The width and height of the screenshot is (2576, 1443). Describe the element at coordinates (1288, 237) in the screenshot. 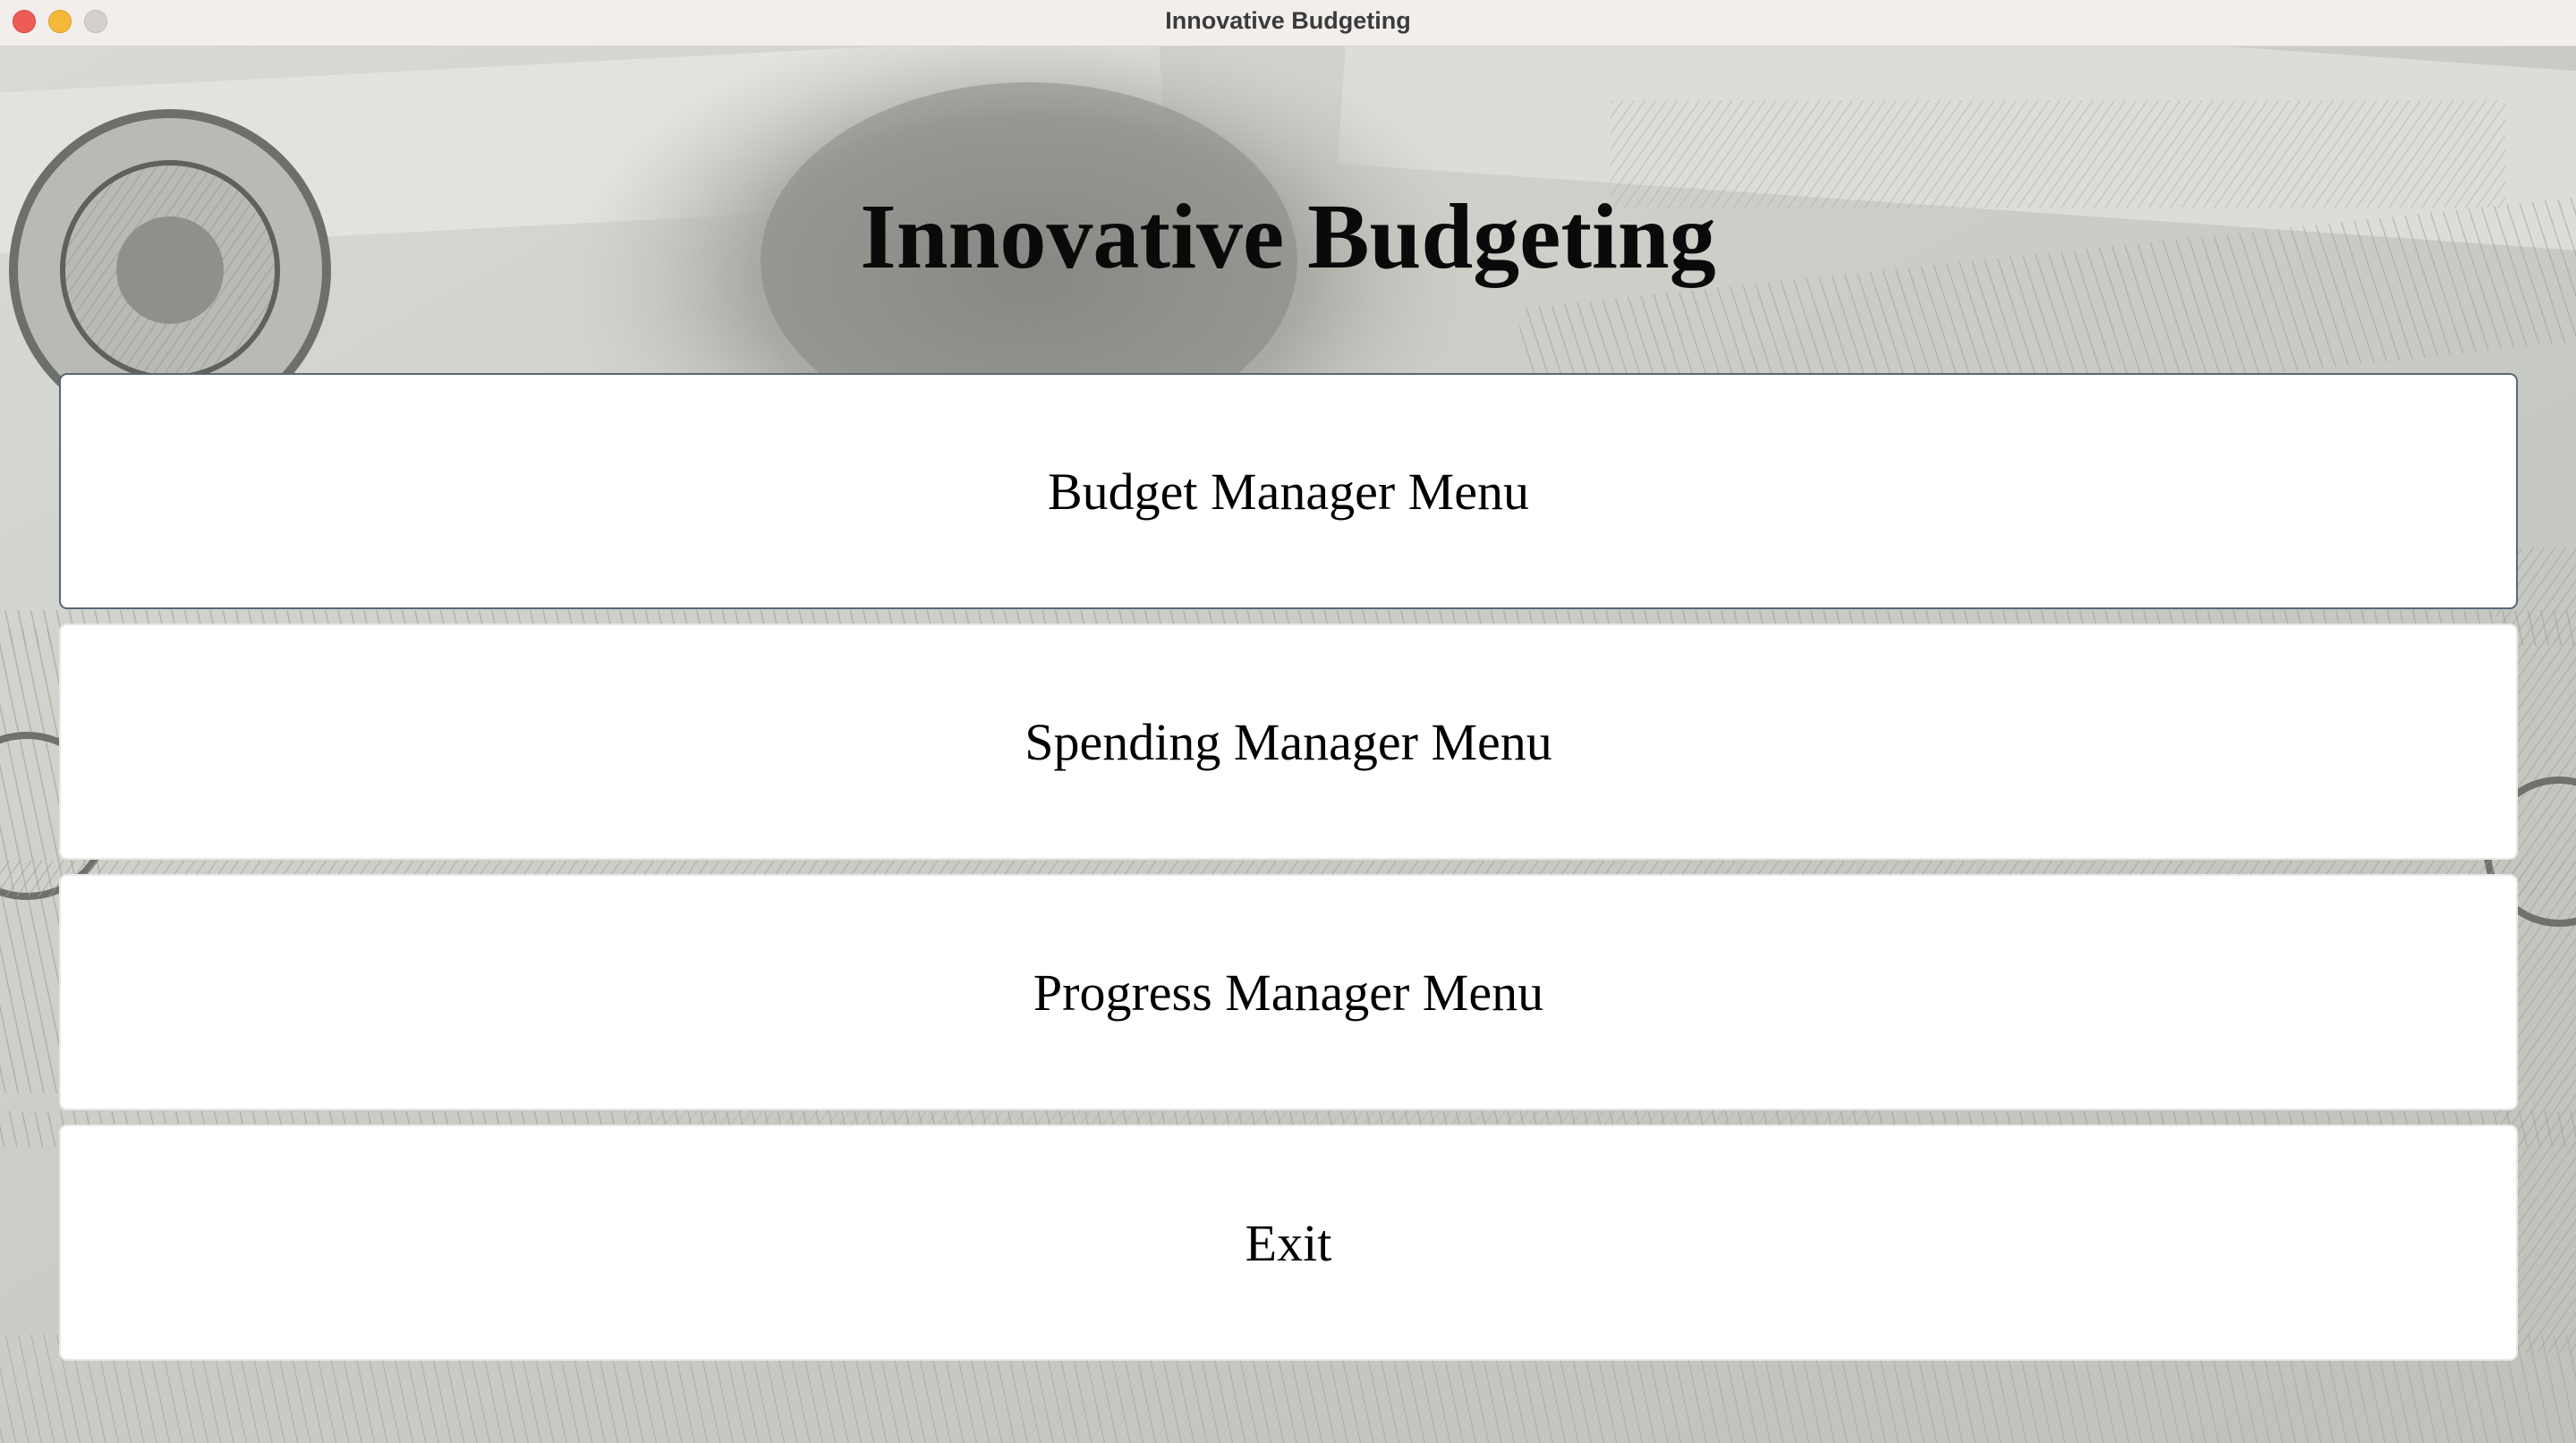

I see `app-heading: Innovative Budgeting` at that location.